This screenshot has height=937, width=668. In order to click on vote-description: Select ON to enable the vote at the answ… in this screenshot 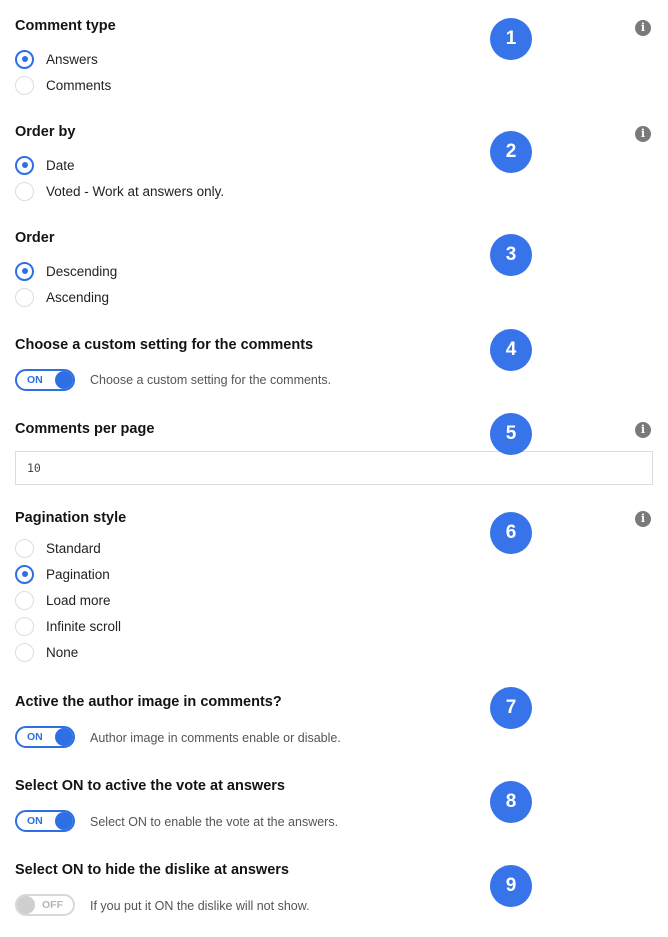, I will do `click(214, 822)`.